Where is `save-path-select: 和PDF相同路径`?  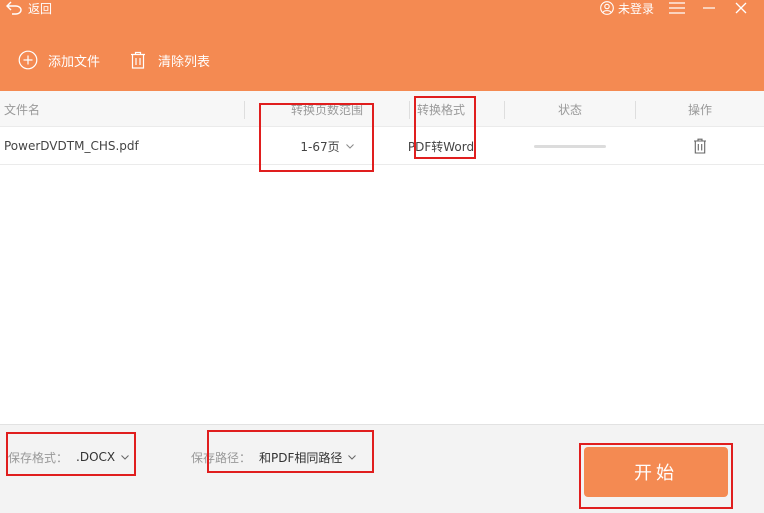
save-path-select: 和PDF相同路径 is located at coordinates (308, 457).